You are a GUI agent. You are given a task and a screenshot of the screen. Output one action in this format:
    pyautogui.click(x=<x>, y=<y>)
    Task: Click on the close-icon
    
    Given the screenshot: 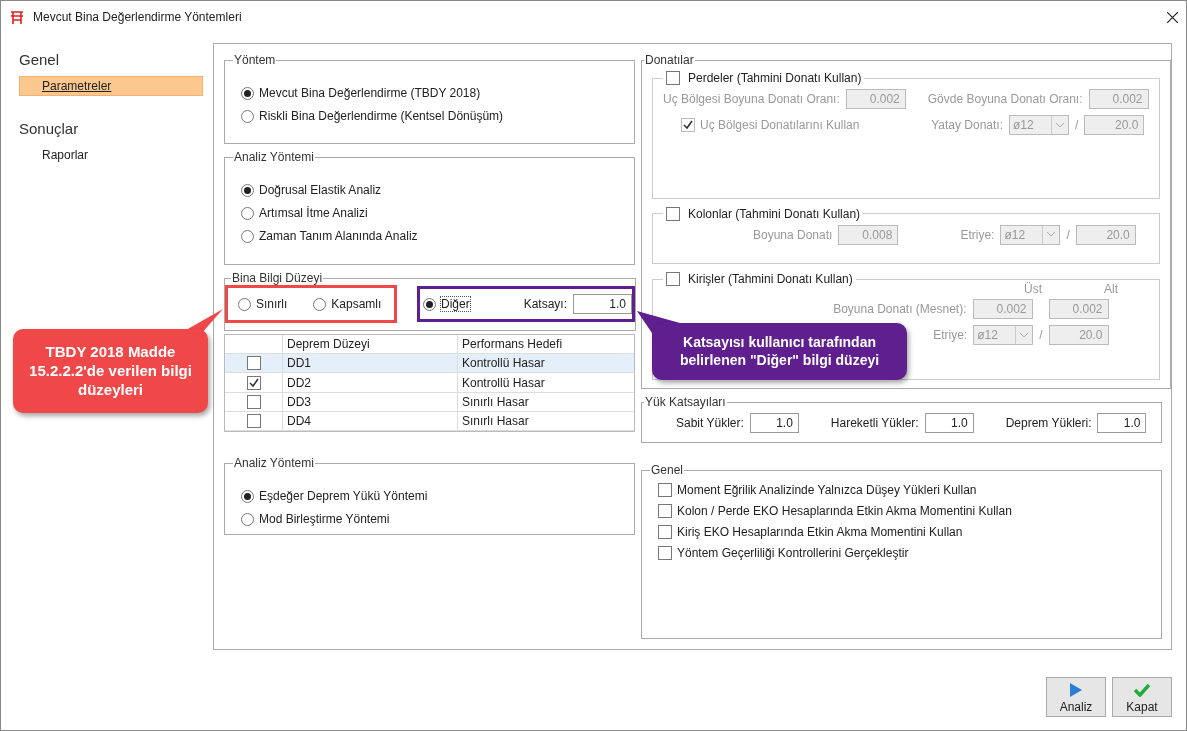 What is the action you would take?
    pyautogui.click(x=1172, y=17)
    